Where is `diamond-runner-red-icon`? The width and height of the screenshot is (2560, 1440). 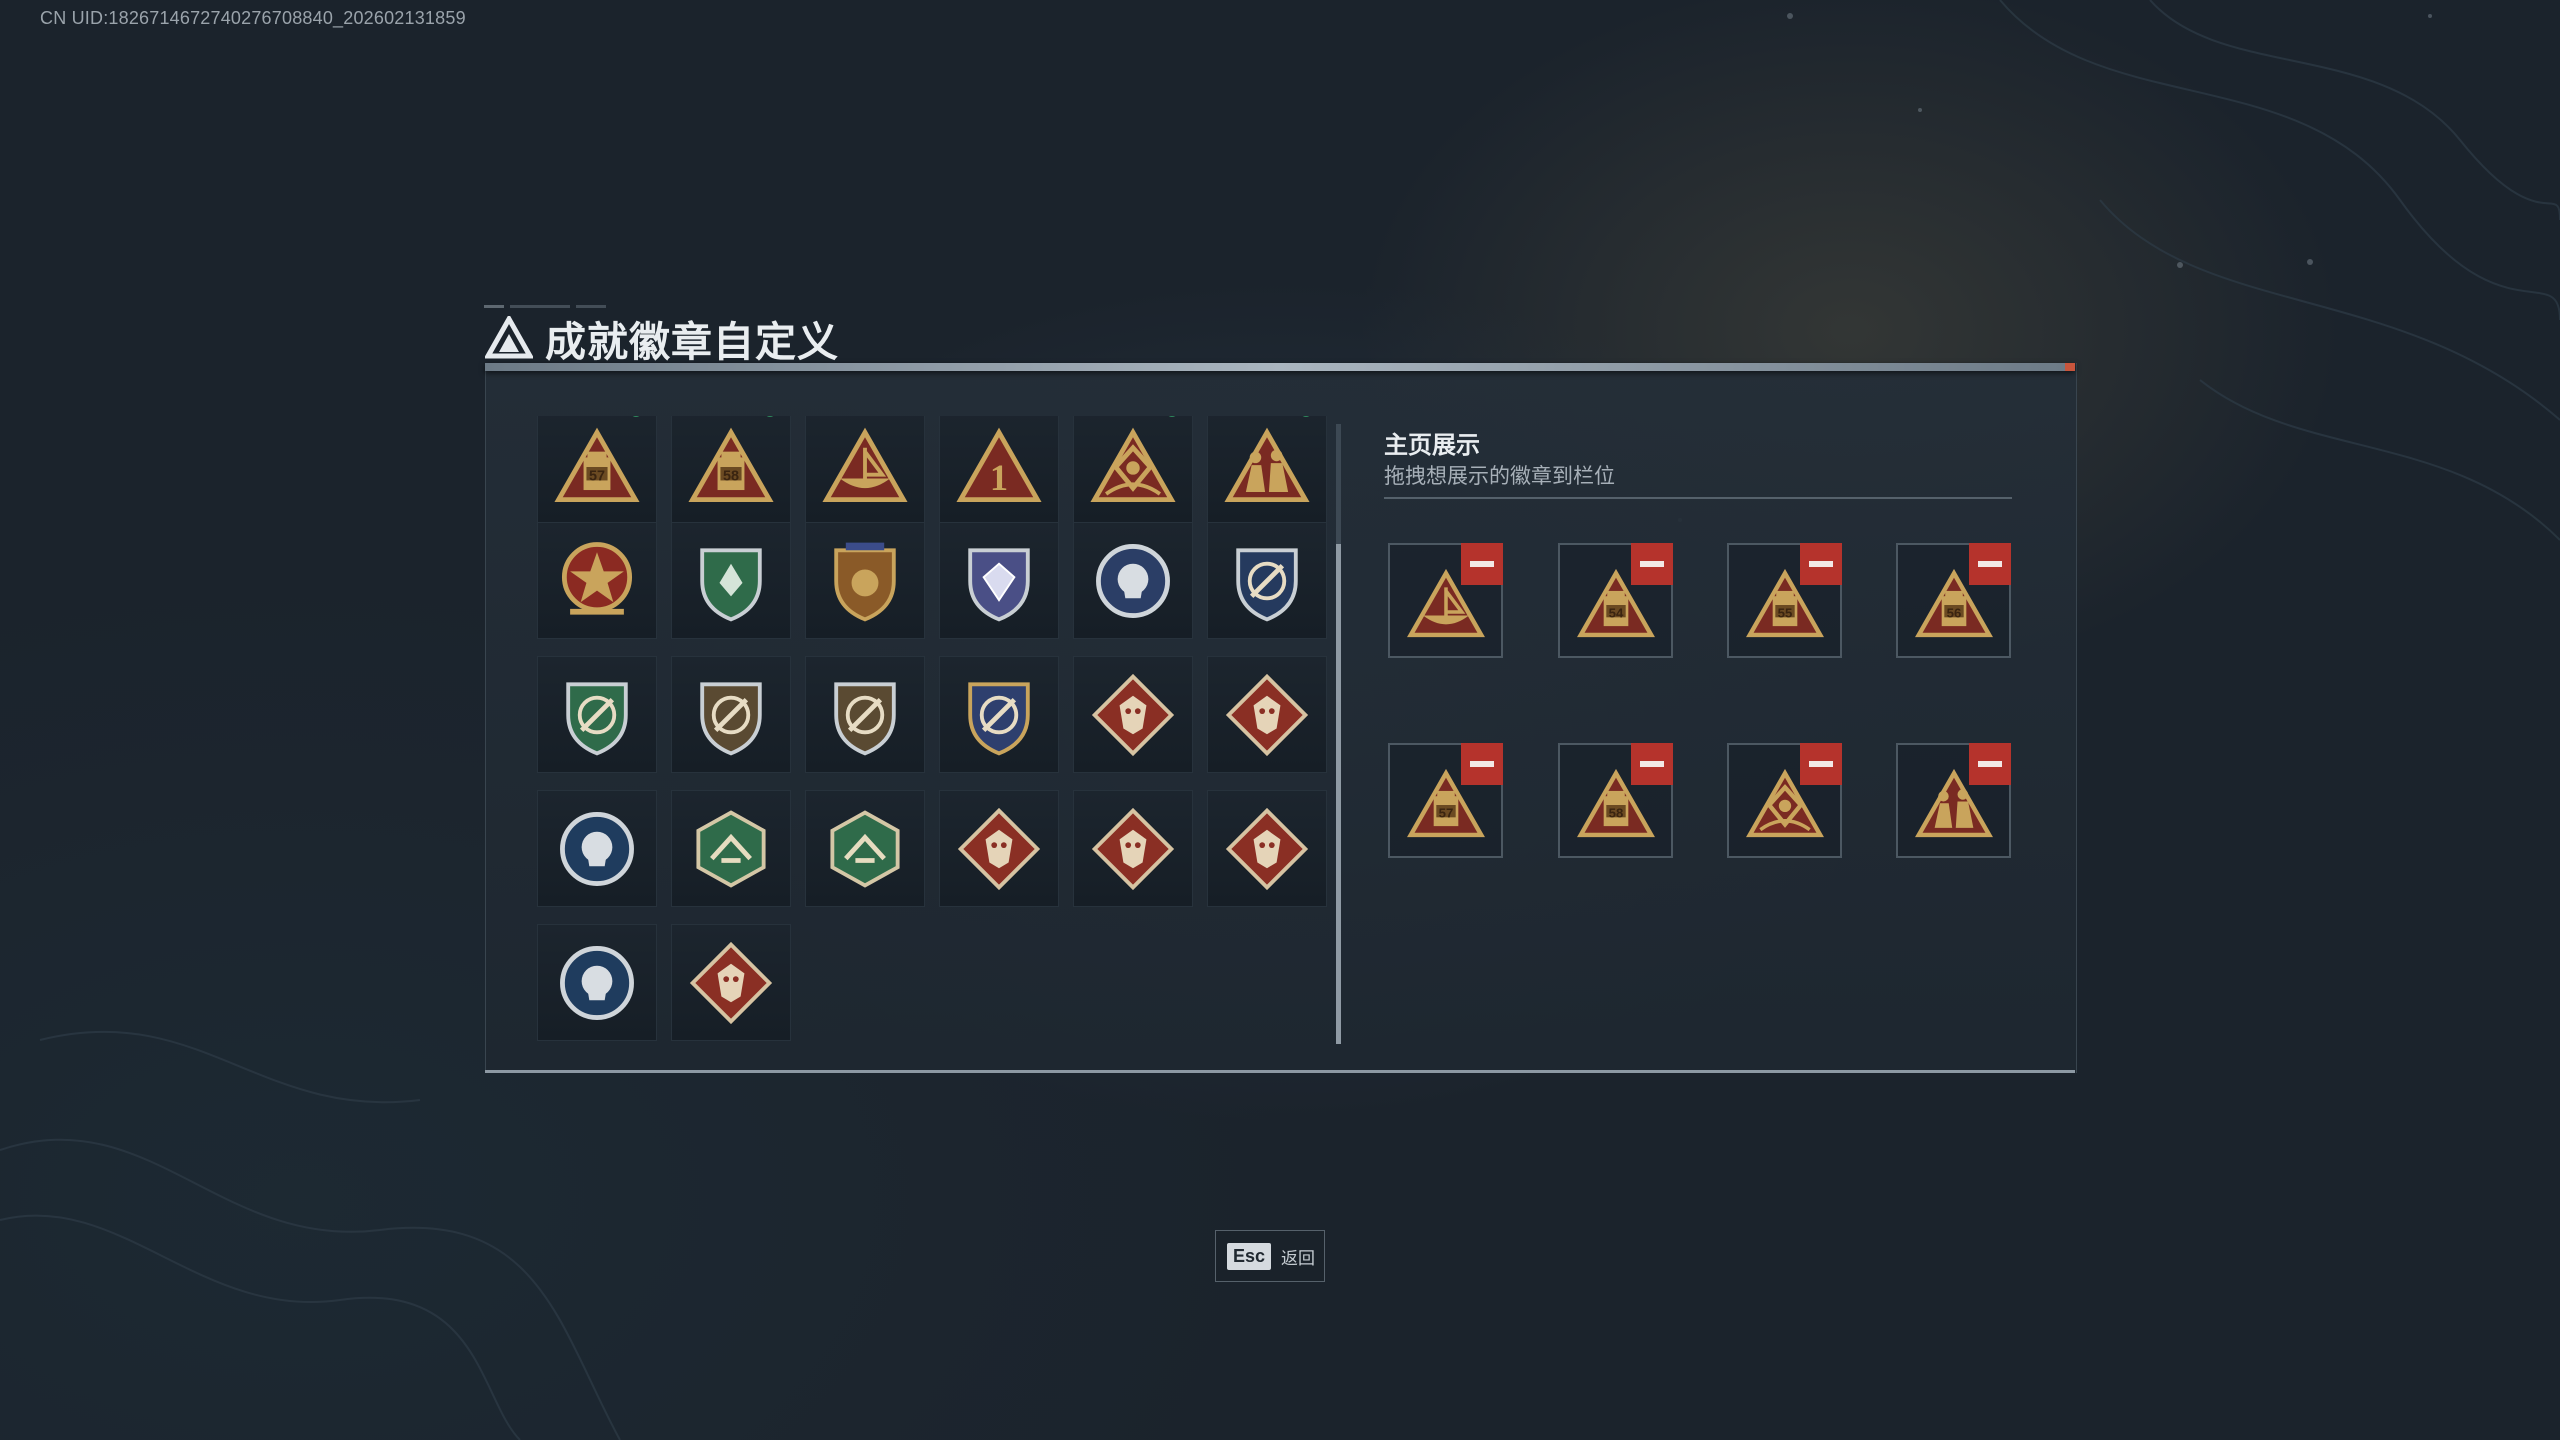 diamond-runner-red-icon is located at coordinates (1267, 848).